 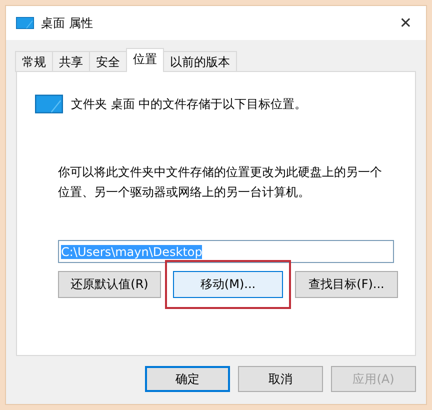 I want to click on tab: 位置, so click(x=145, y=60).